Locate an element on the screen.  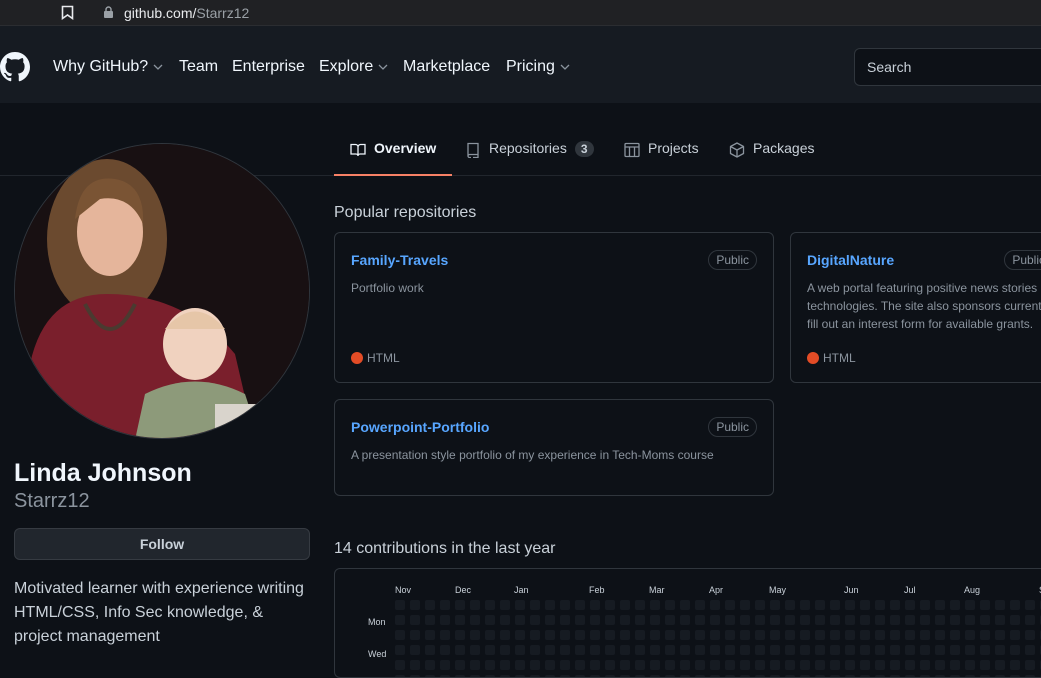
nav-why-github: Why GitHub? is located at coordinates (108, 67).